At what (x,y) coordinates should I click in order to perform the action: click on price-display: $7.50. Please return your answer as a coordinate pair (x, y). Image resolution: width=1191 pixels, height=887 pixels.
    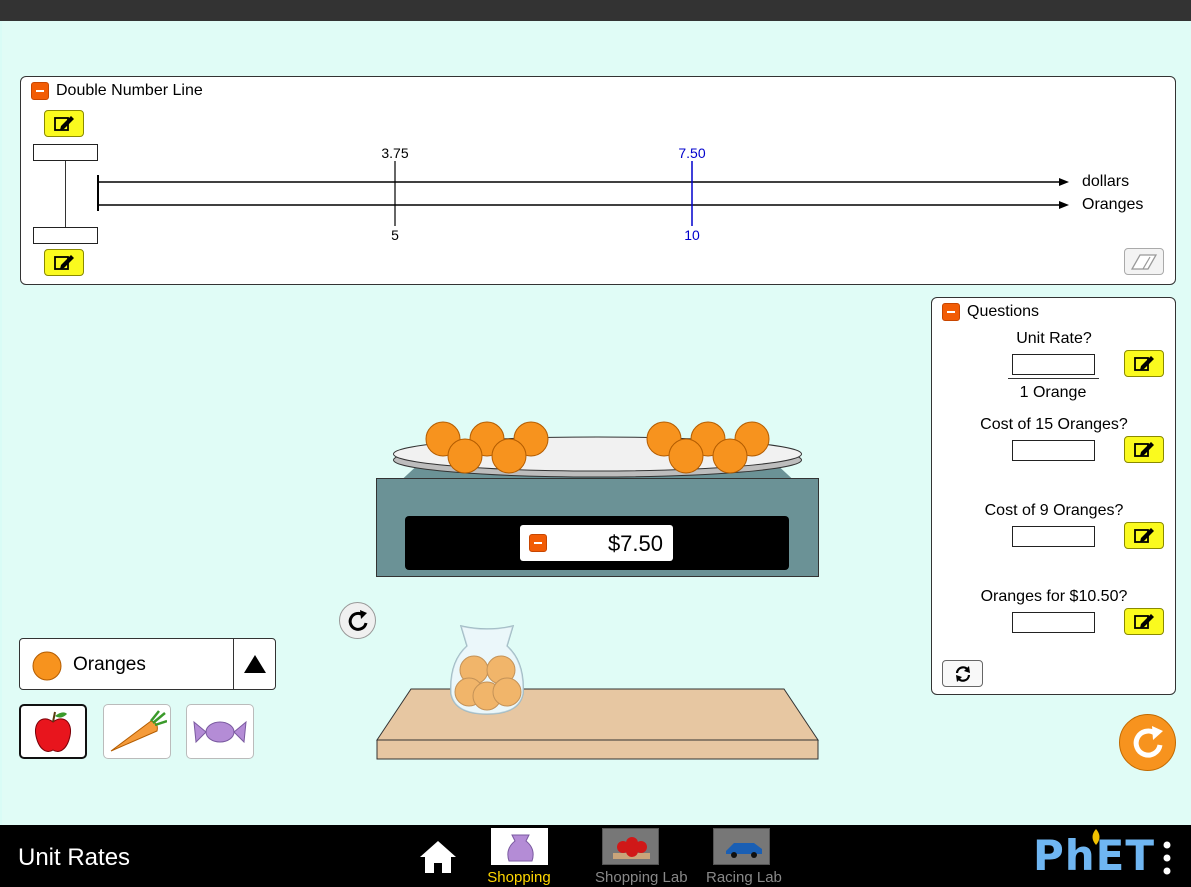
    Looking at the image, I should click on (596, 543).